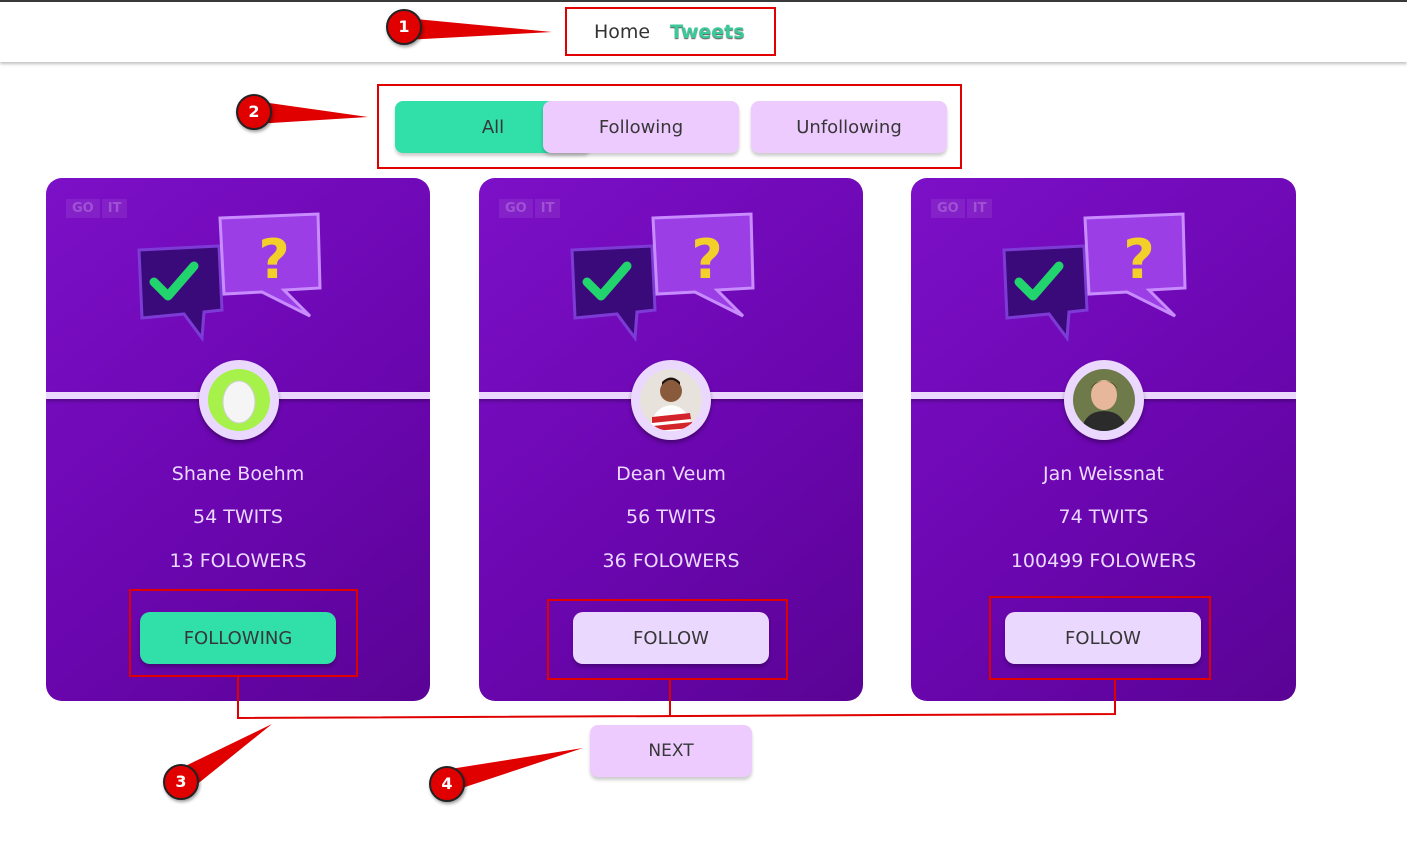  What do you see at coordinates (670, 31) in the screenshot?
I see `annotation-box-nav` at bounding box center [670, 31].